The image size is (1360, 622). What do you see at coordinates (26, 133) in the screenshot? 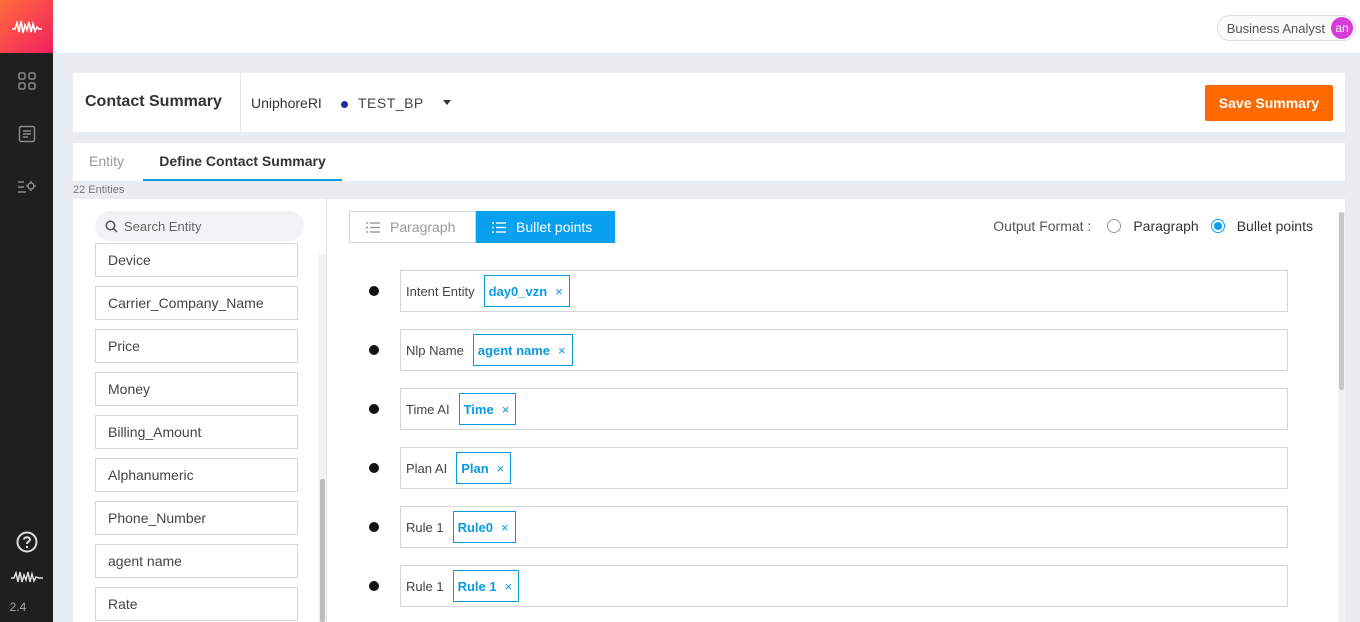
I see `document-icon` at bounding box center [26, 133].